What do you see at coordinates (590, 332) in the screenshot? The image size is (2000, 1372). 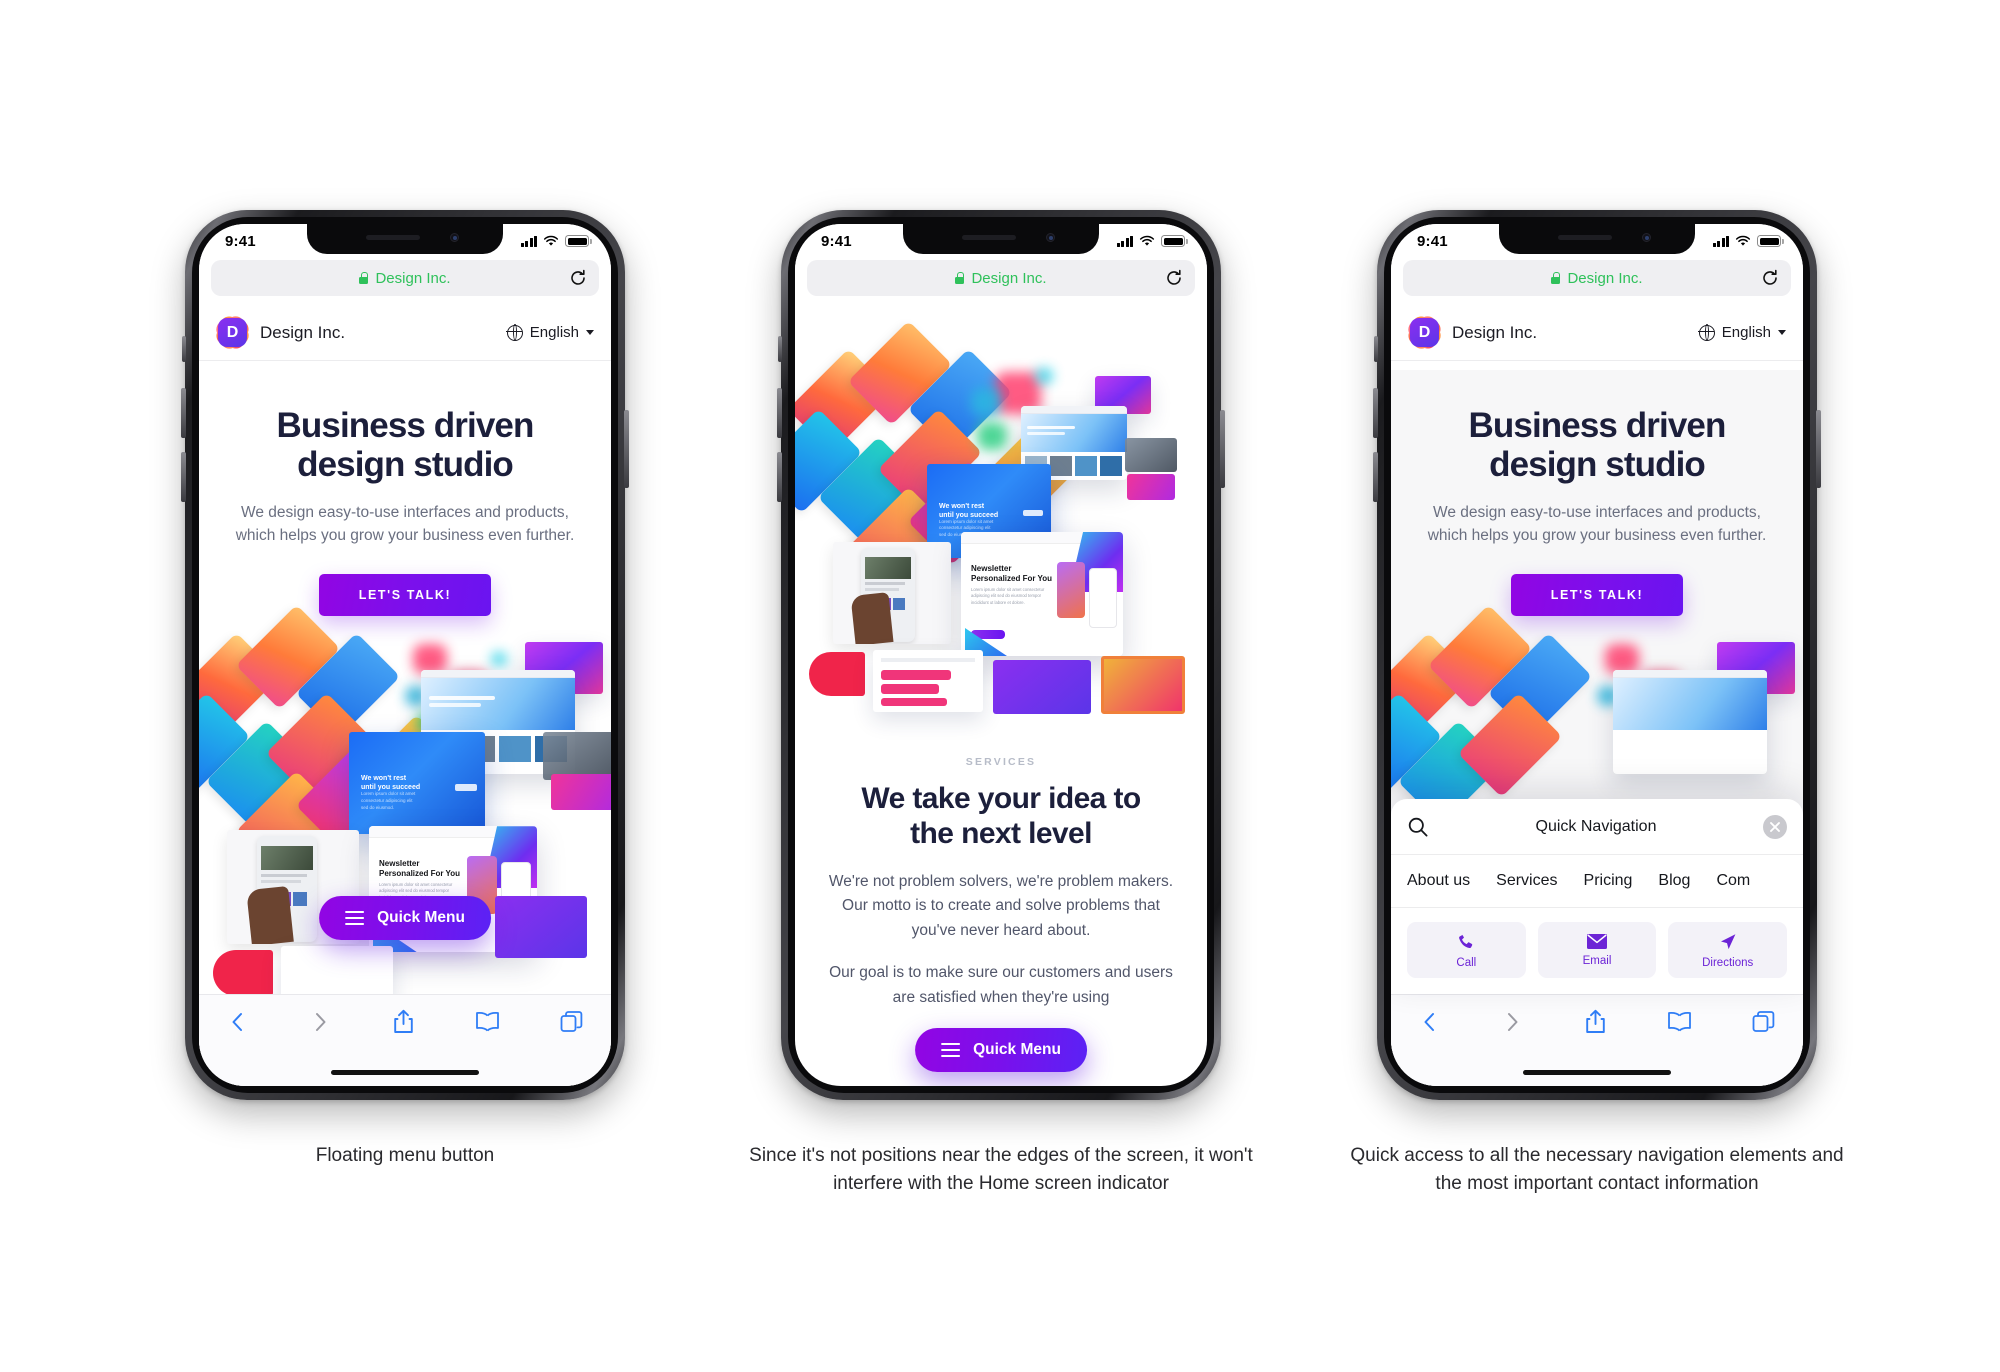 I see `chevron-down-icon` at bounding box center [590, 332].